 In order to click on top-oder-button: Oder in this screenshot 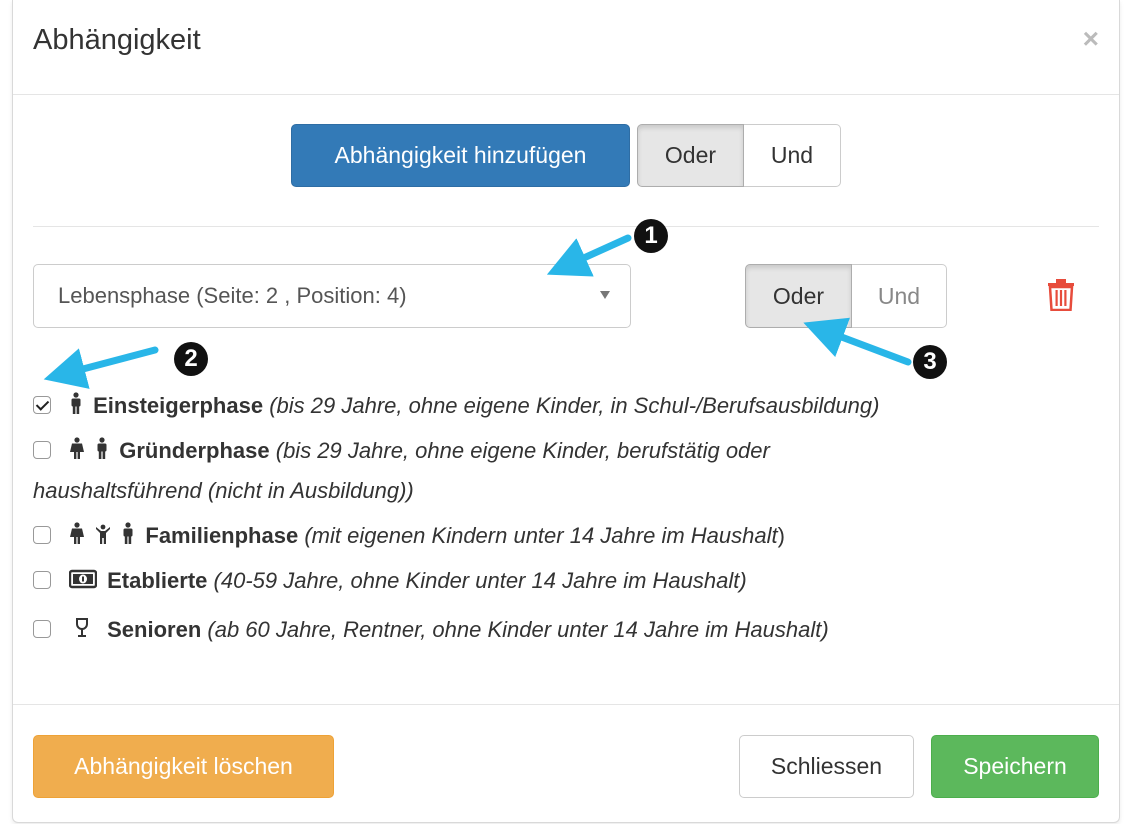, I will do `click(690, 155)`.